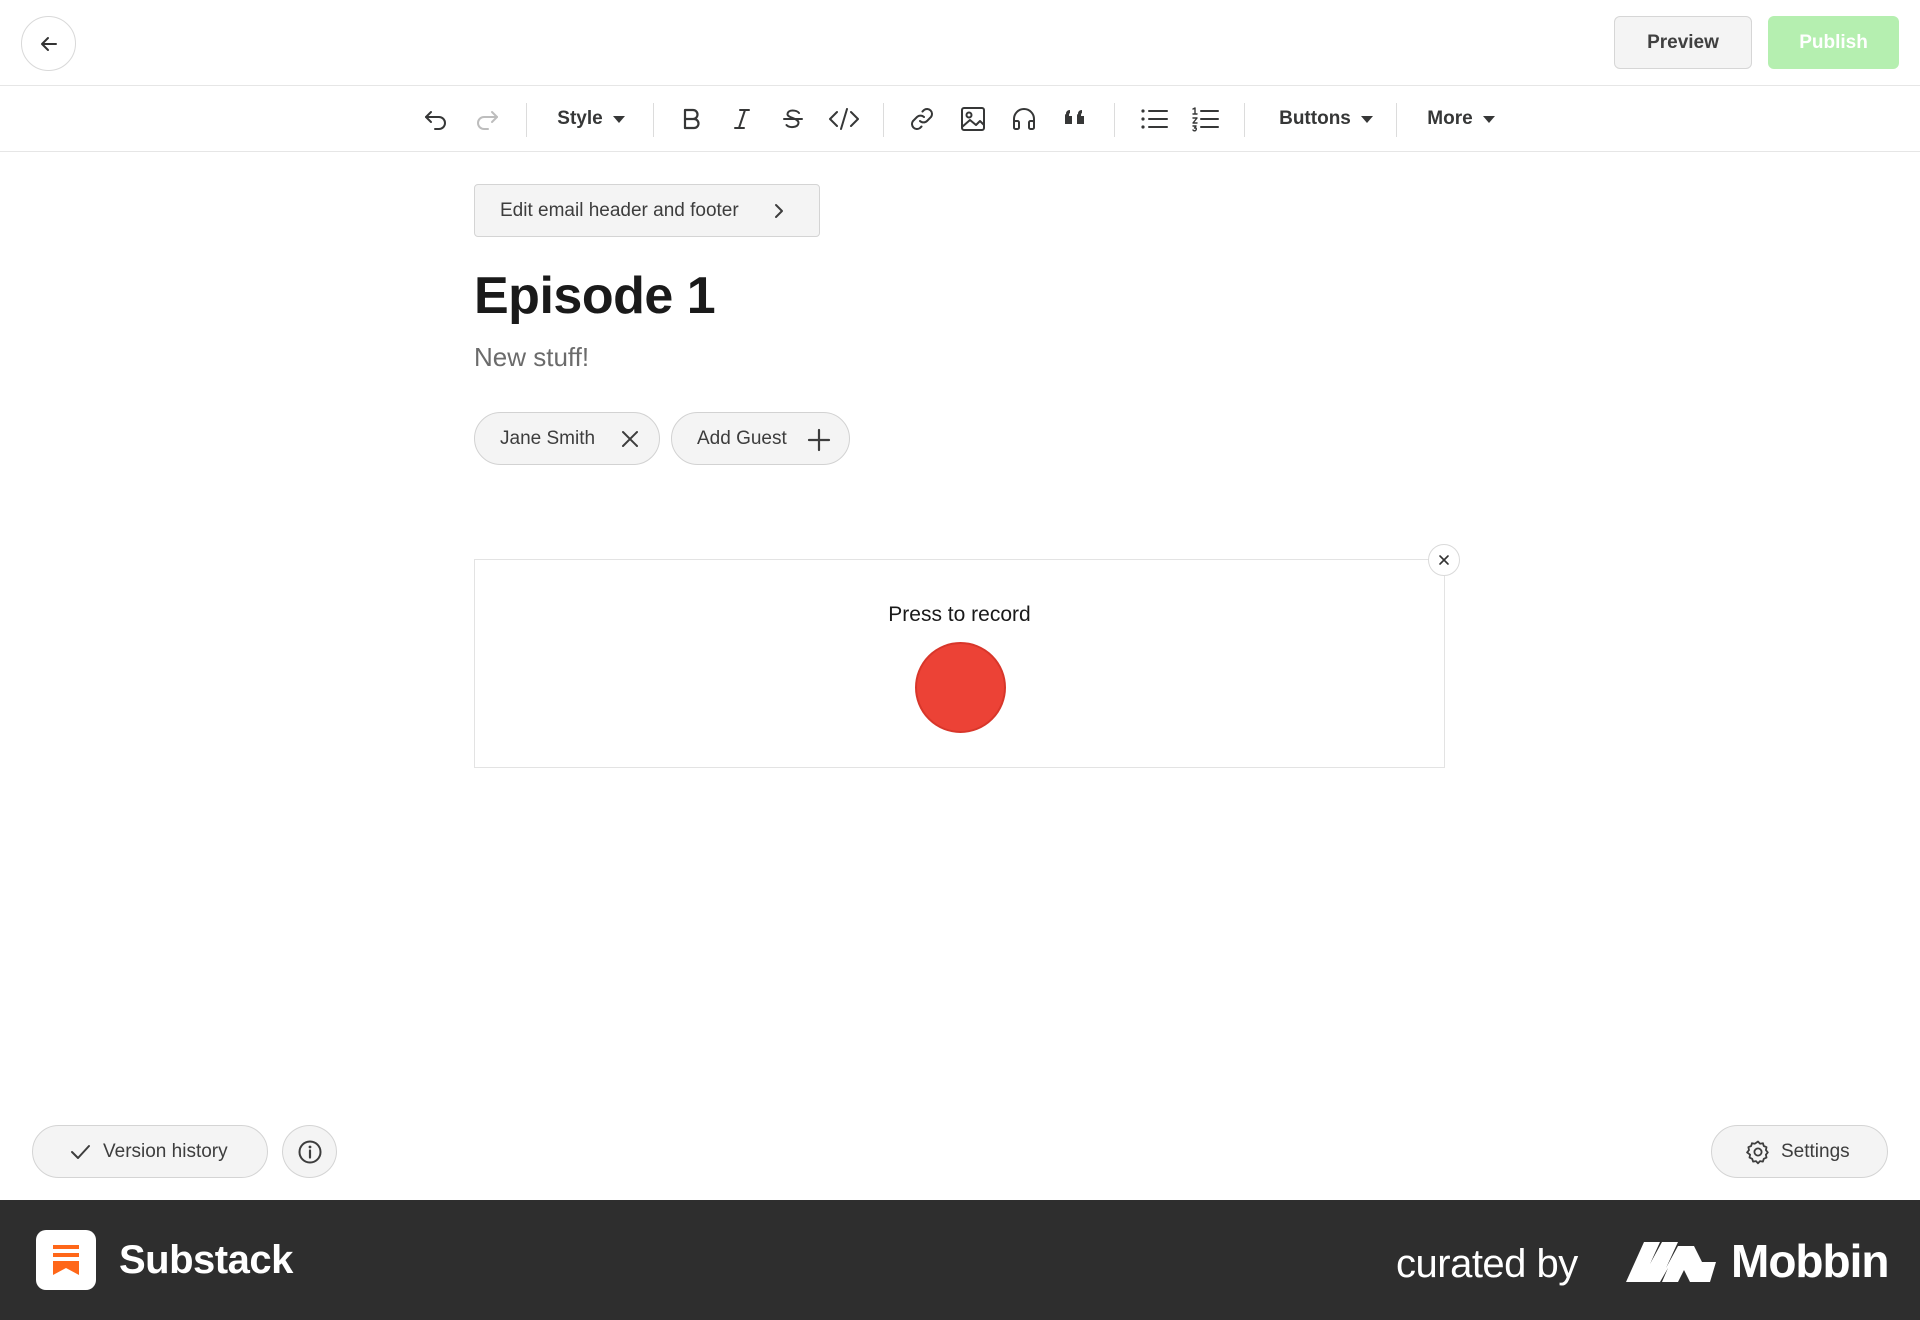  I want to click on code-icon, so click(844, 119).